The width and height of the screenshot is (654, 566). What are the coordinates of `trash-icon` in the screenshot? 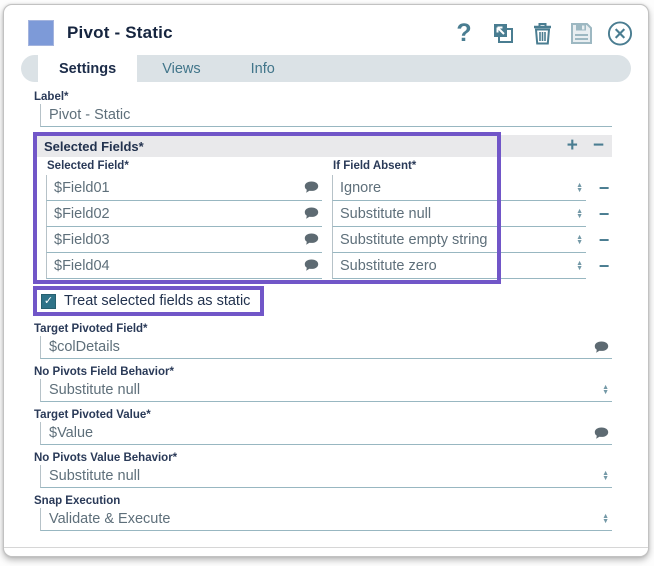 It's located at (542, 33).